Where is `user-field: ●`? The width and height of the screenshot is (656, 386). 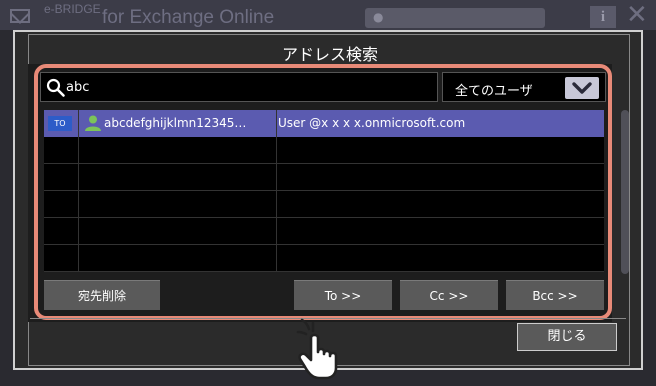 user-field: ● is located at coordinates (455, 18).